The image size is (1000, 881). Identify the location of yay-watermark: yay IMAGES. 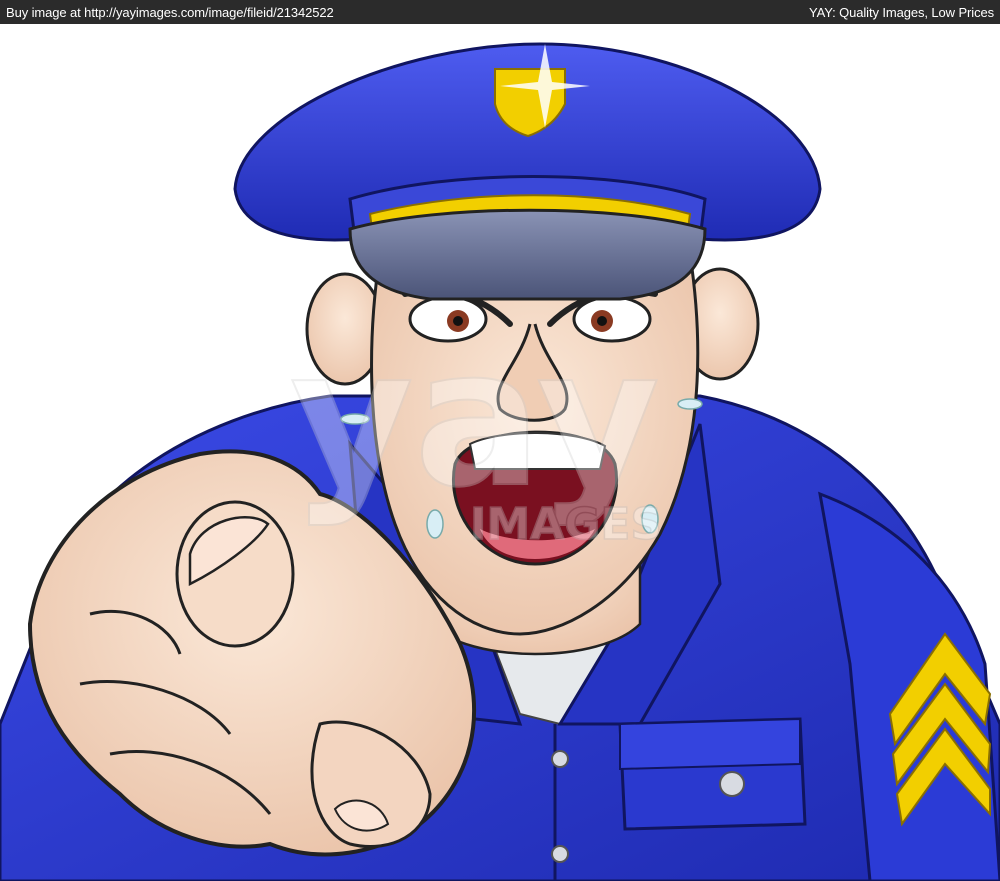
(476, 429).